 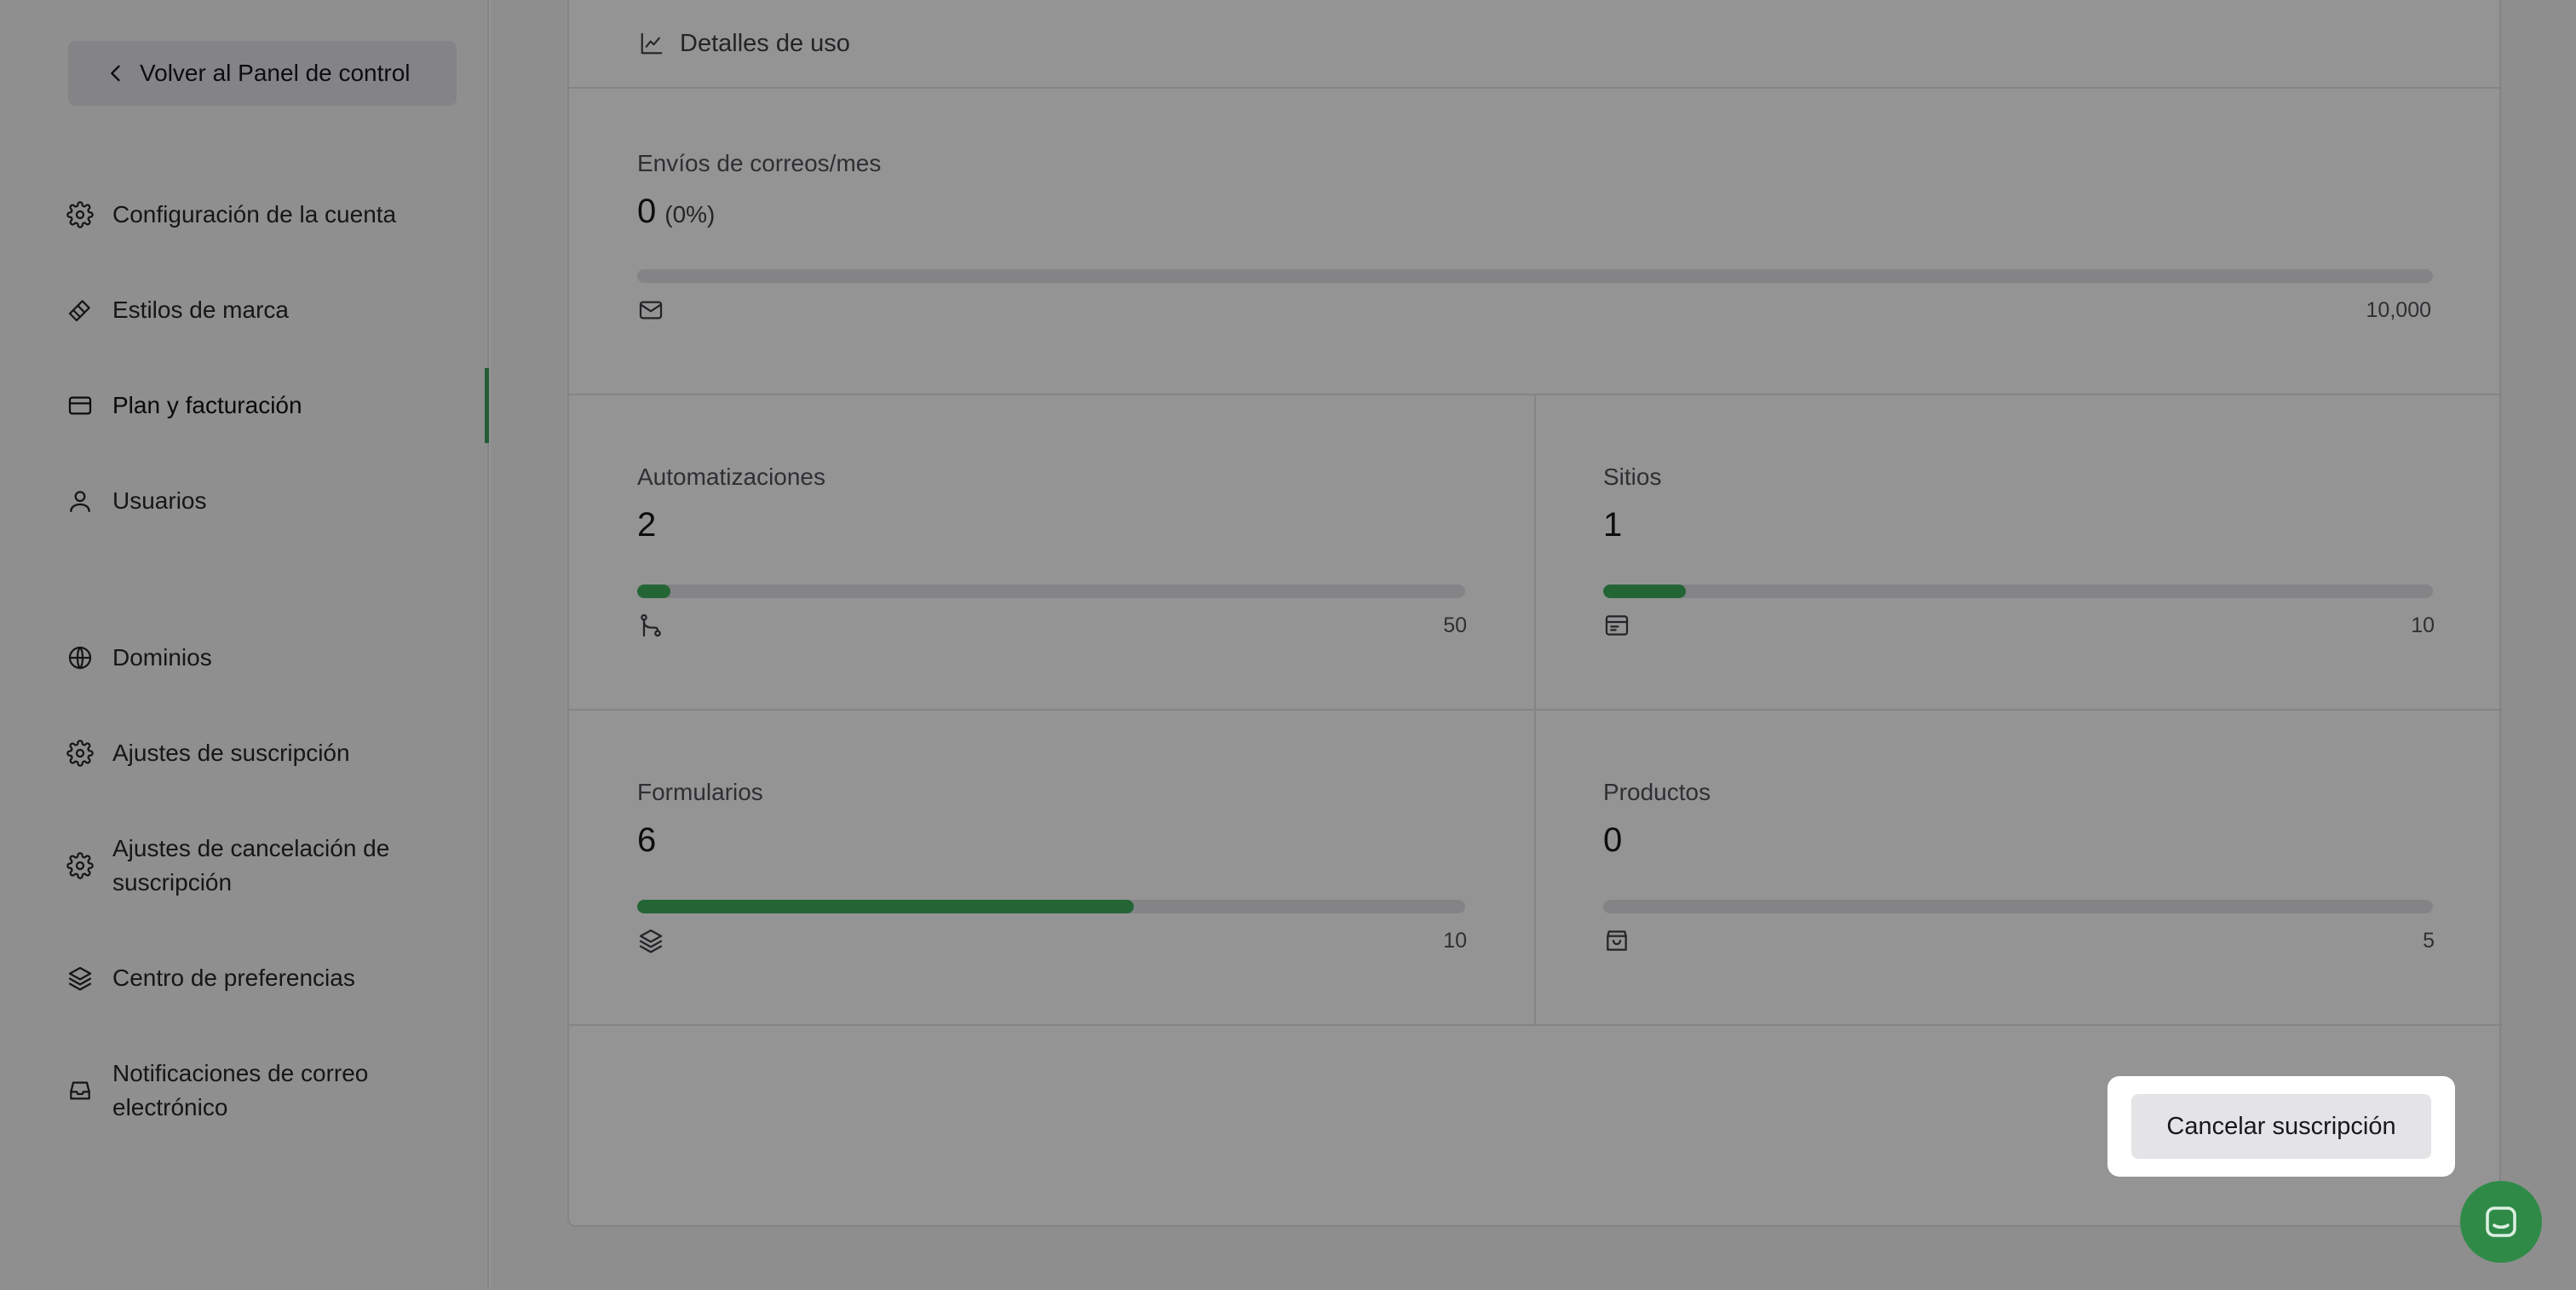 I want to click on git-branch-icon, so click(x=650, y=625).